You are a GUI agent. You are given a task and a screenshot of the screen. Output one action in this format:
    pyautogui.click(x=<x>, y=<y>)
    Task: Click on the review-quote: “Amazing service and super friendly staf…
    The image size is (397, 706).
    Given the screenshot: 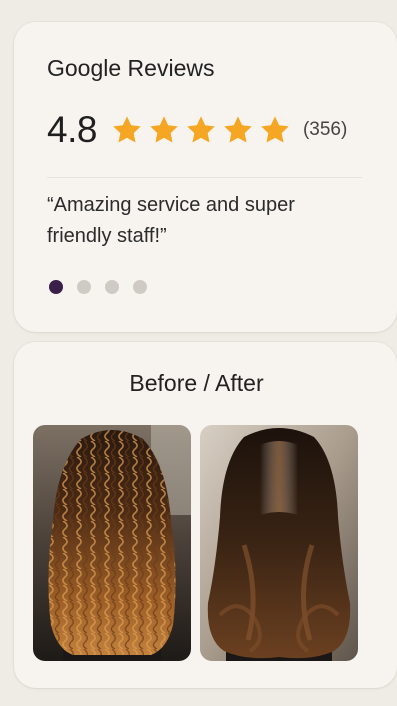 What is the action you would take?
    pyautogui.click(x=171, y=220)
    